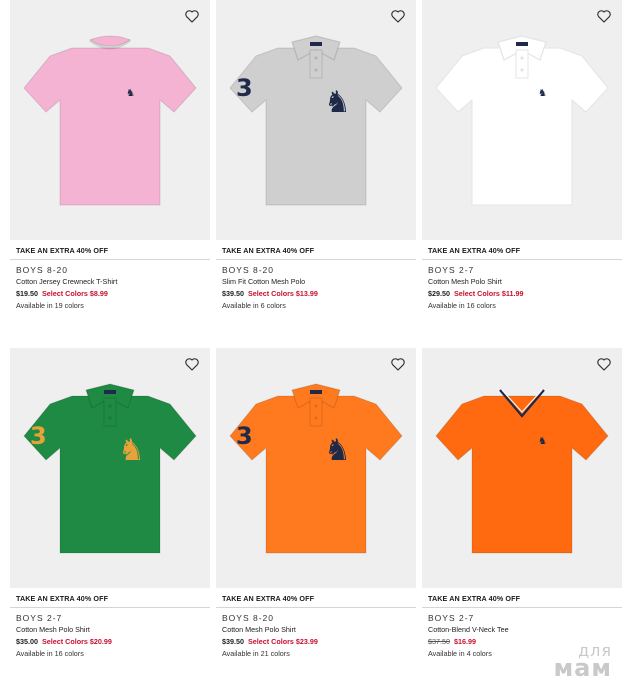  I want to click on sale-price: Select Colors $11.99, so click(488, 293).